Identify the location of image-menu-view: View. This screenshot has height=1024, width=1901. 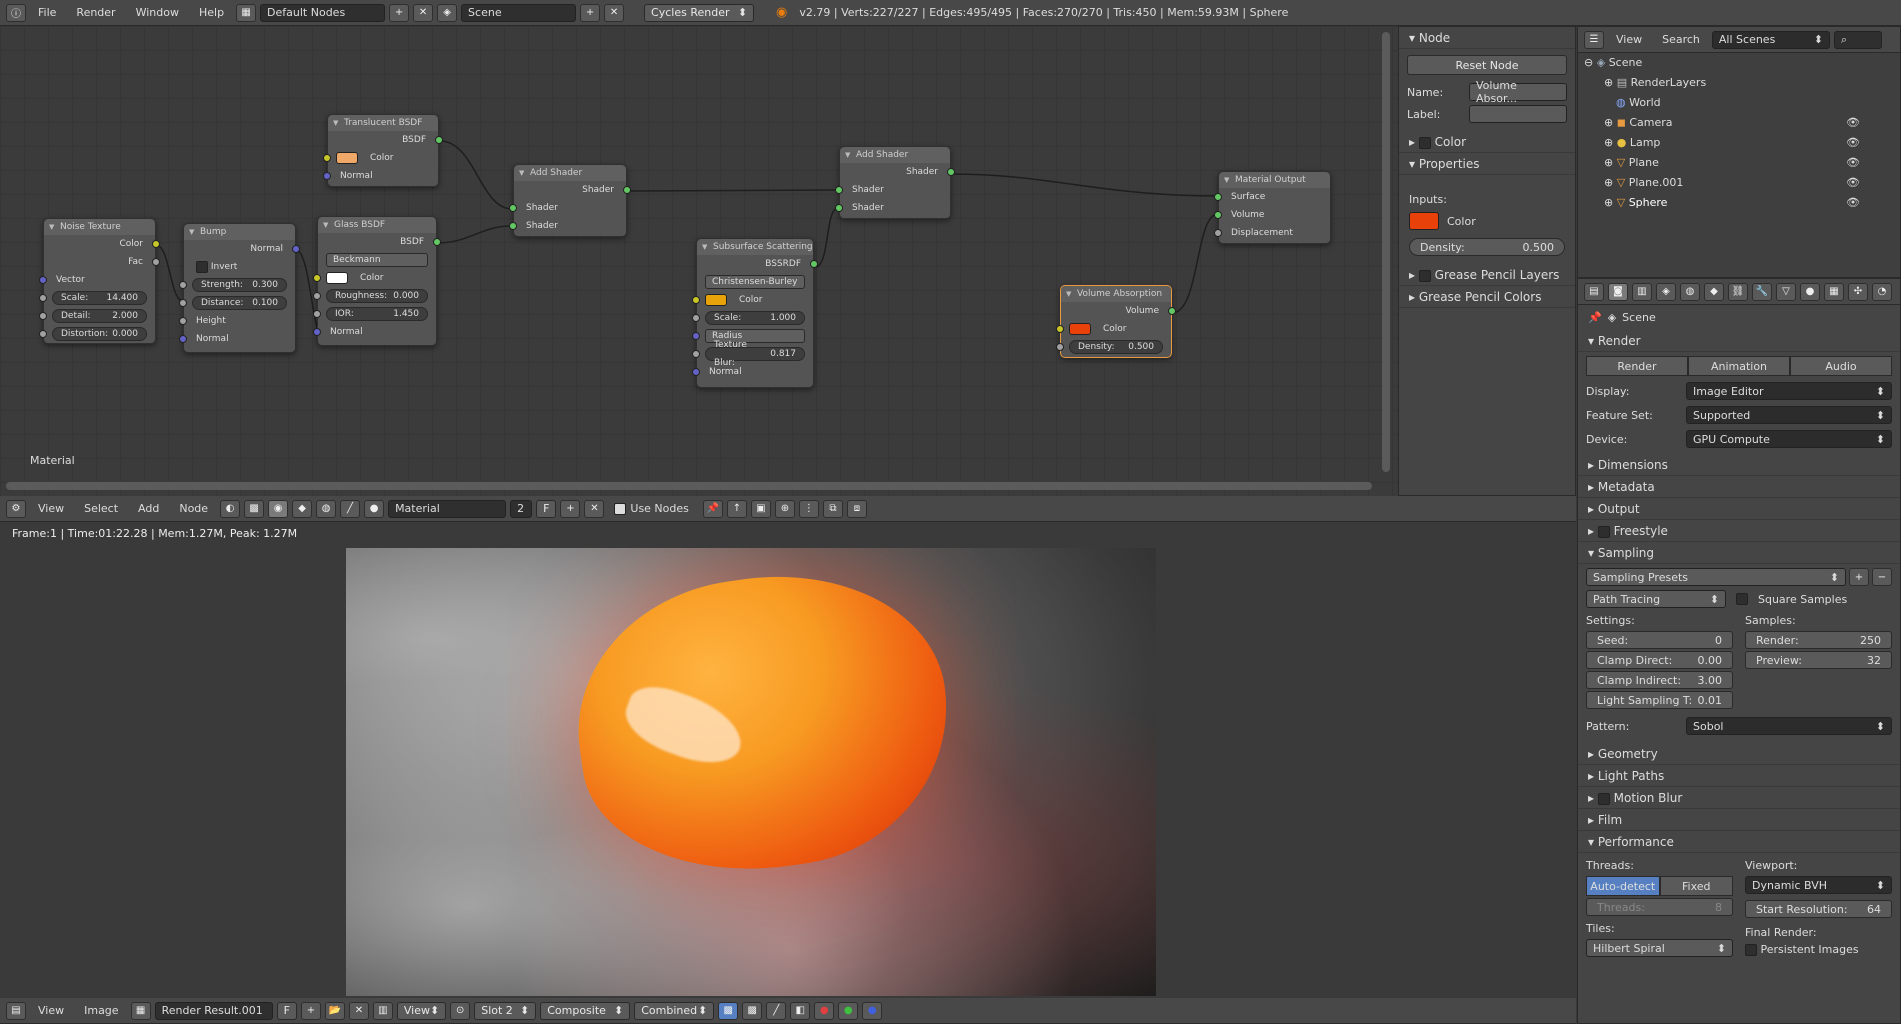
(51, 1010).